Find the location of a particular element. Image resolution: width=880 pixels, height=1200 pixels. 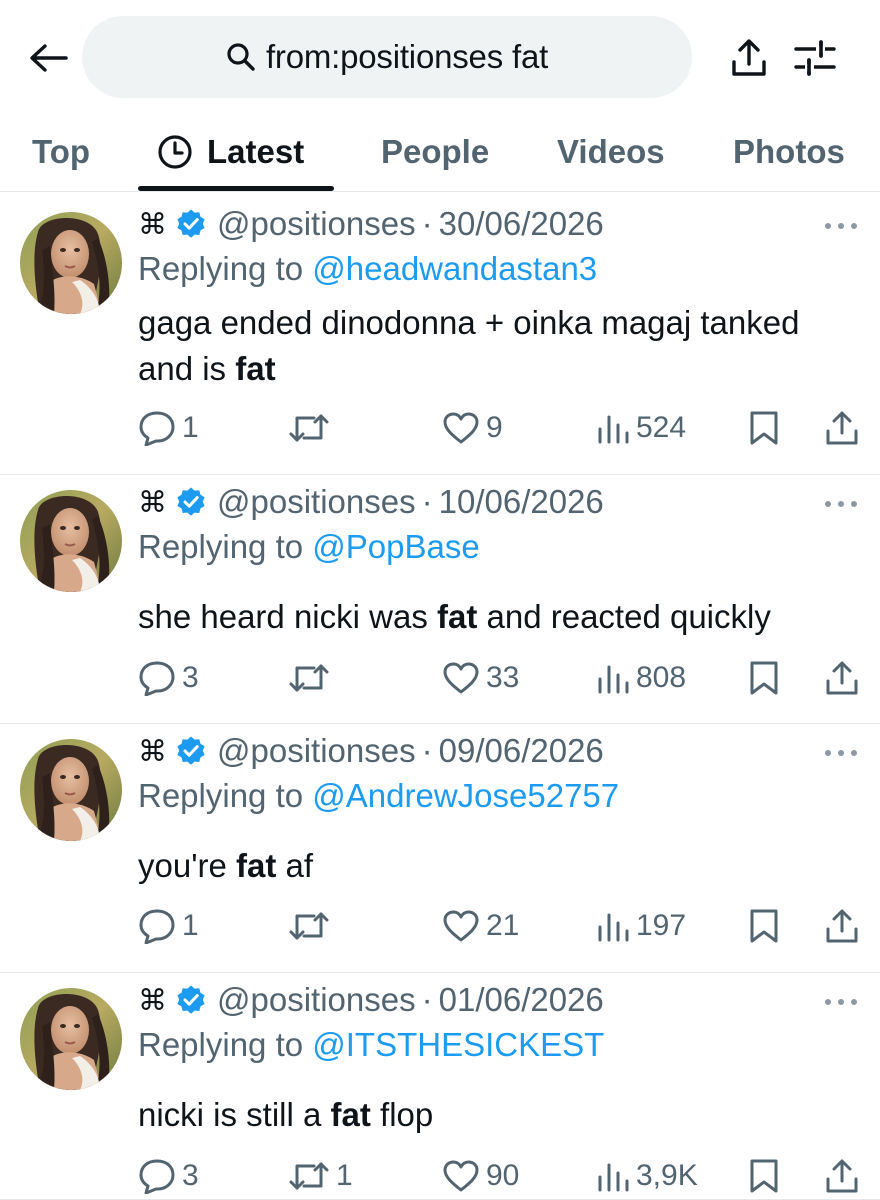

like-button: 21 is located at coordinates (480, 926).